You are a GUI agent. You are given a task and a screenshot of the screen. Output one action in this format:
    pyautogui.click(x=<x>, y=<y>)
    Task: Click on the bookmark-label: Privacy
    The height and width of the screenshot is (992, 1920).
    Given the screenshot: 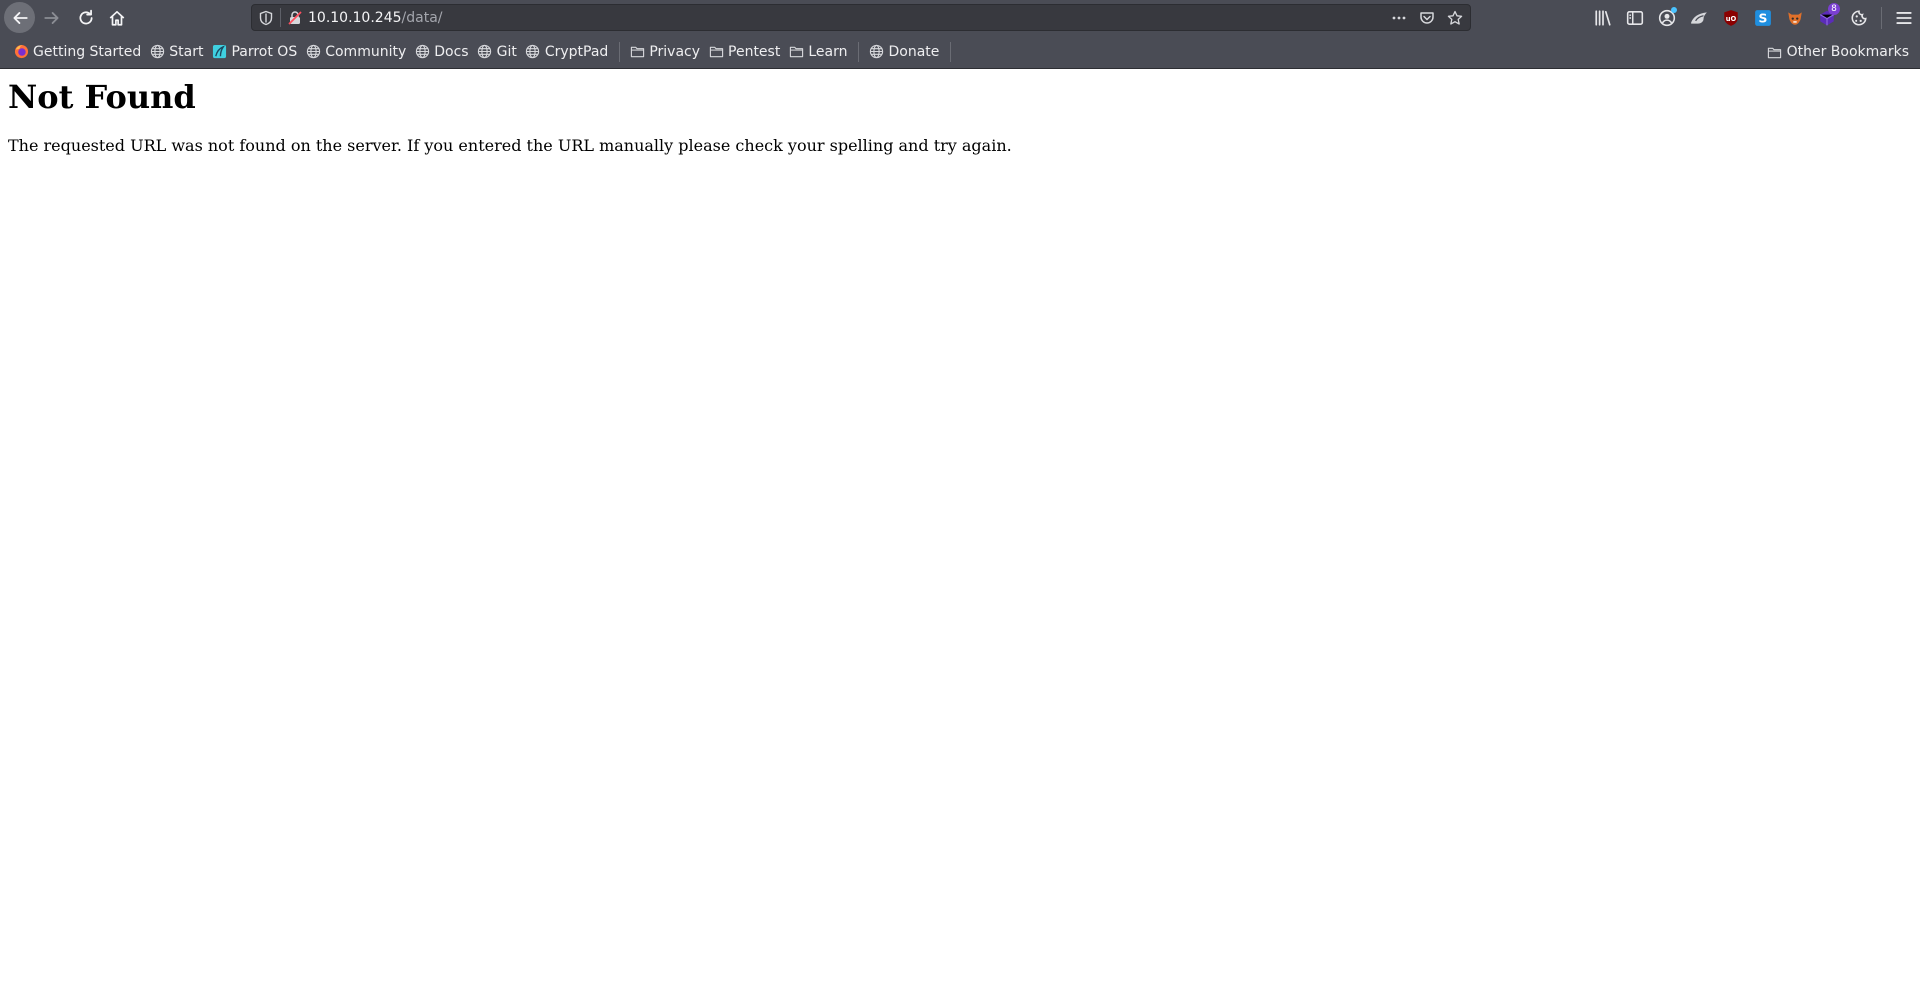 What is the action you would take?
    pyautogui.click(x=675, y=51)
    